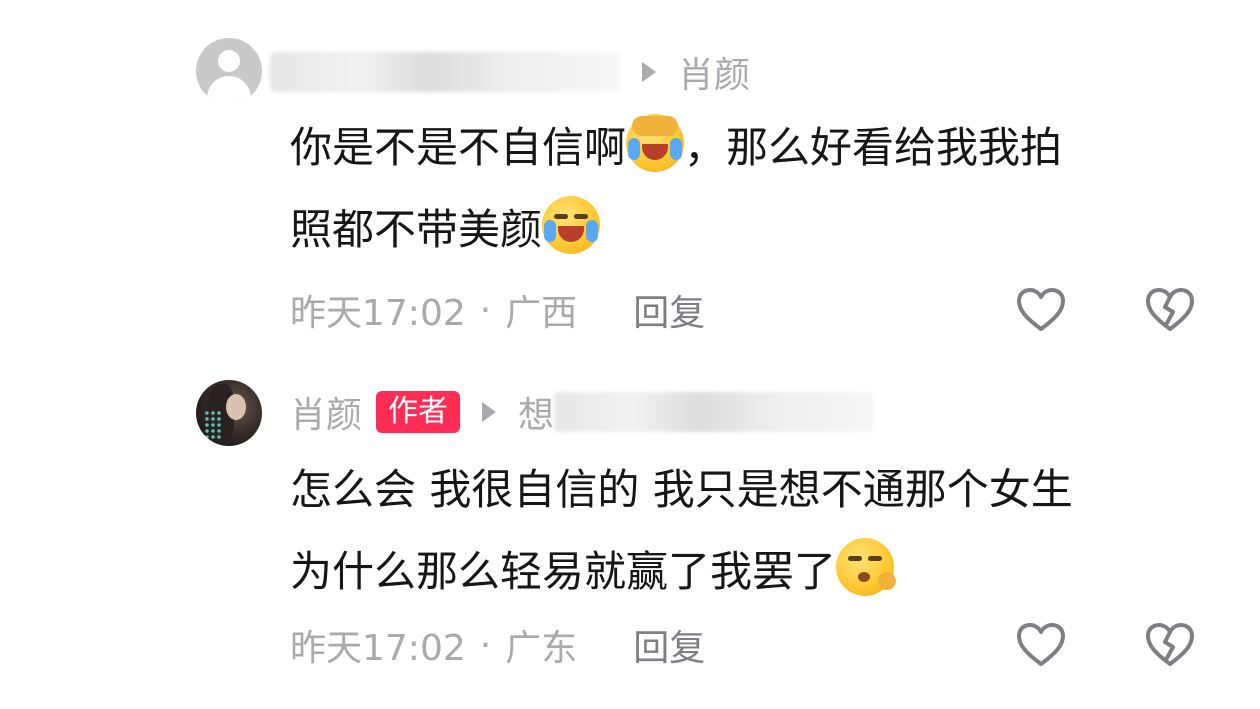 This screenshot has height=709, width=1260. Describe the element at coordinates (229, 90) in the screenshot. I see `avatar-body-shape` at that location.